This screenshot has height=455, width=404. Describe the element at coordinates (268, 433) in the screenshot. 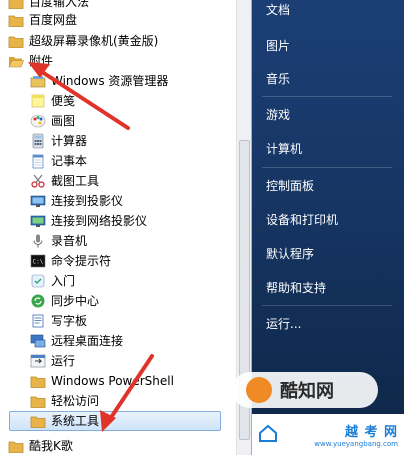

I see `house-icon` at that location.